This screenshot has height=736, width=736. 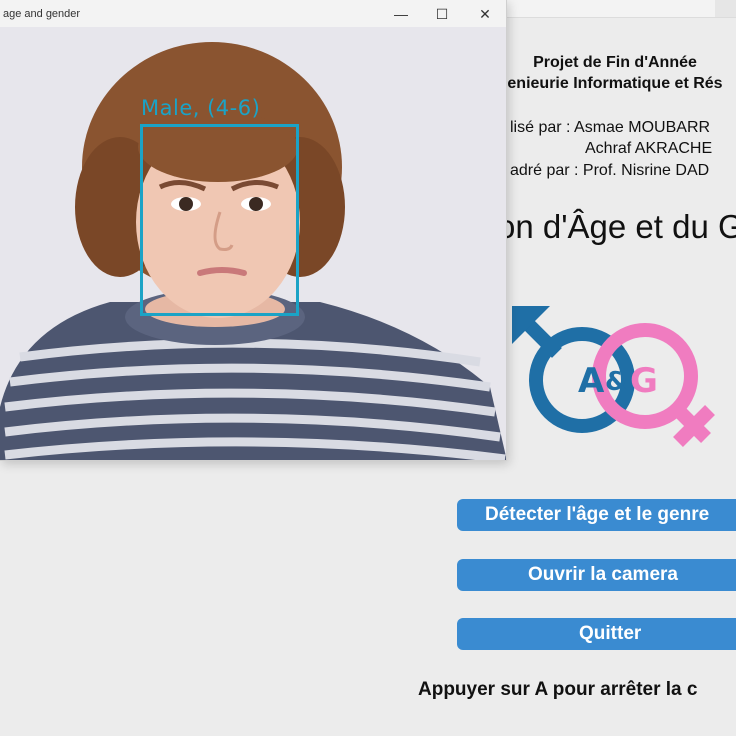 What do you see at coordinates (610, 170) in the screenshot?
I see `credit-encadre: adré par : Prof. Nisrine DAD` at bounding box center [610, 170].